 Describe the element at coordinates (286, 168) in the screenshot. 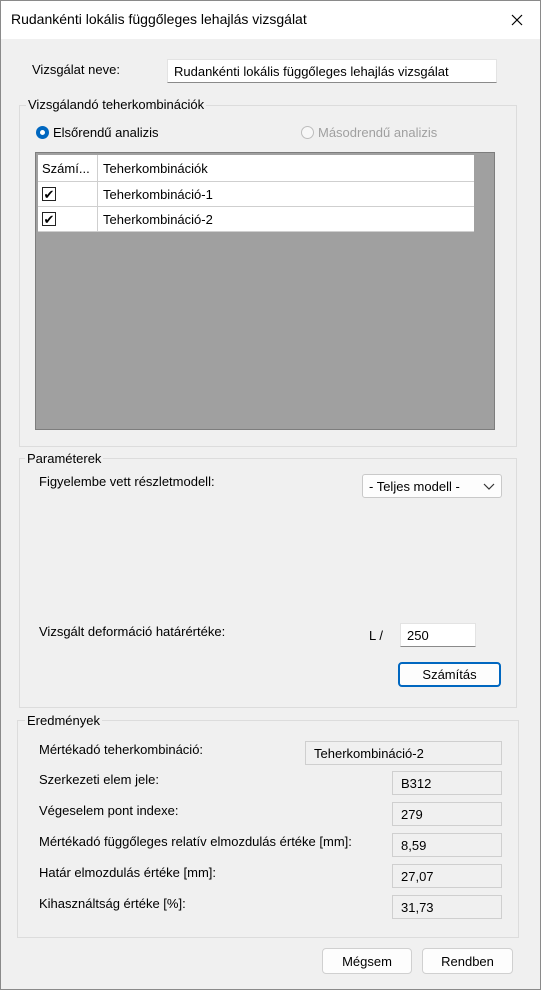

I see `column-header-combinations: Teherkombinációk` at that location.